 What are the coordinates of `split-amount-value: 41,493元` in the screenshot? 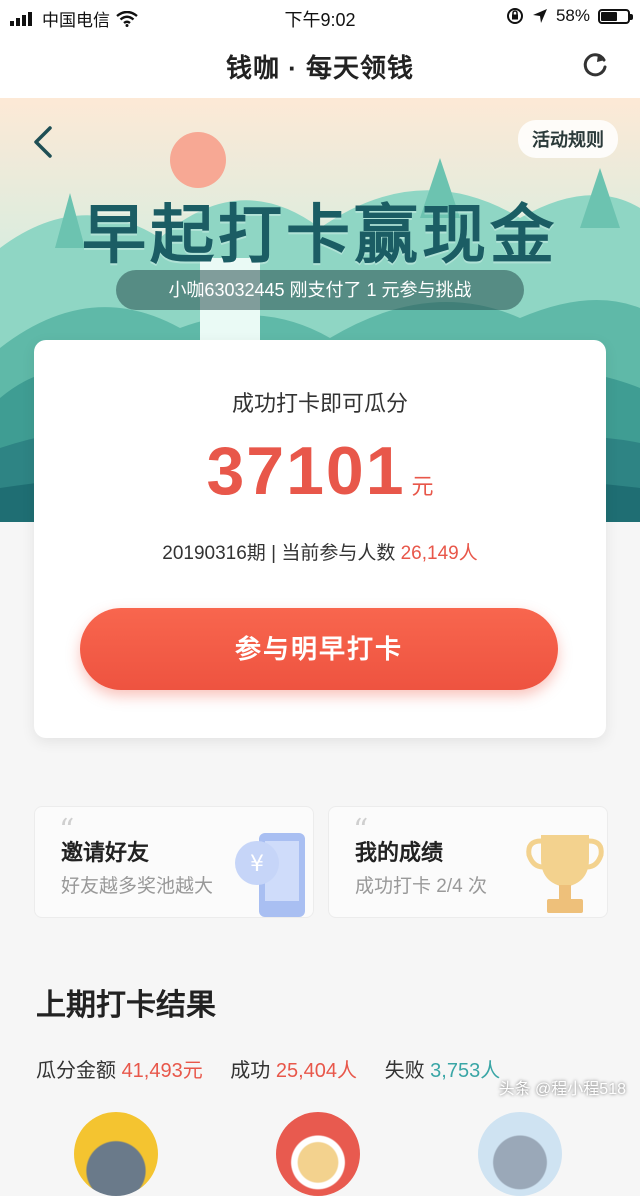 It's located at (162, 1071).